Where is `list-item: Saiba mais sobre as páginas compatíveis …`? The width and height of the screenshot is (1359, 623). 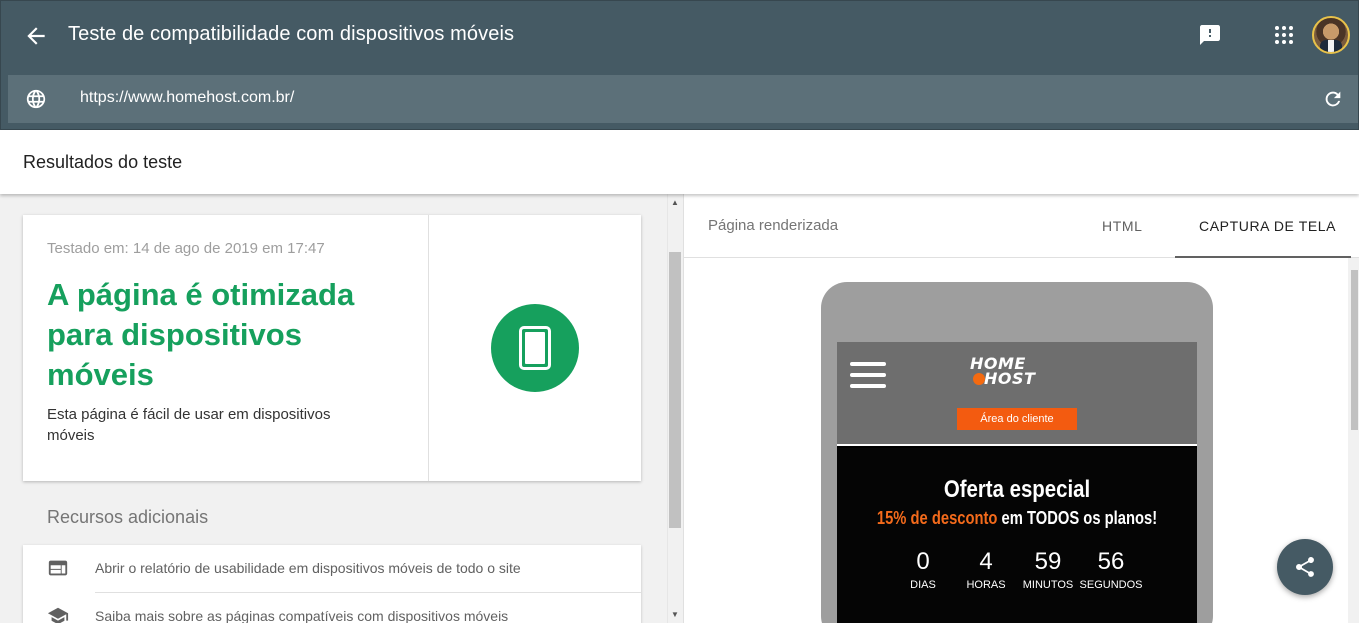
list-item: Saiba mais sobre as páginas compatíveis … is located at coordinates (332, 608).